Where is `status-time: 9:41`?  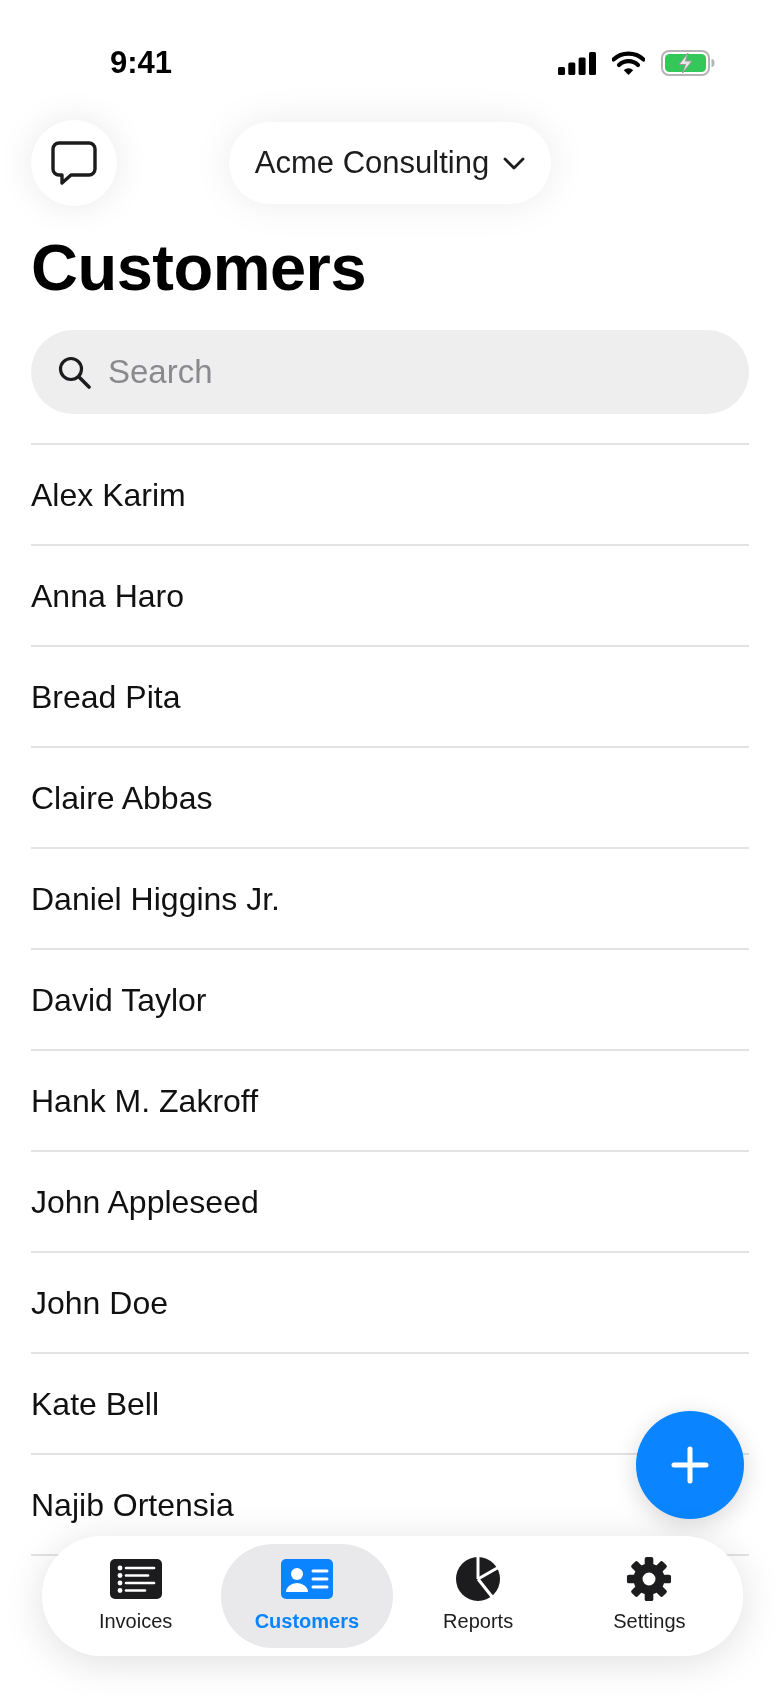
status-time: 9:41 is located at coordinates (141, 63).